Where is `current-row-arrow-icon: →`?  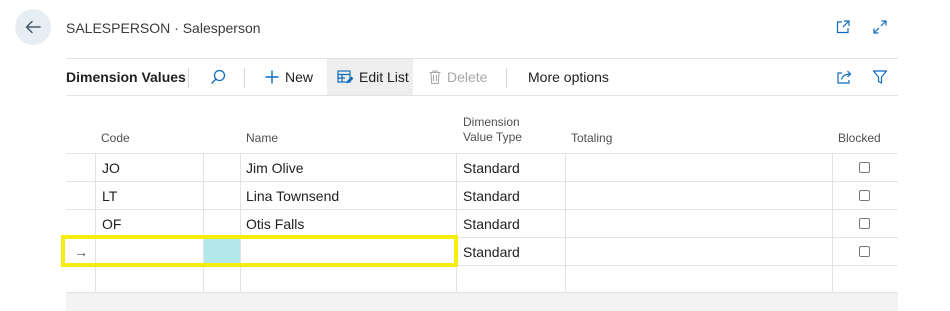 current-row-arrow-icon: → is located at coordinates (81, 251).